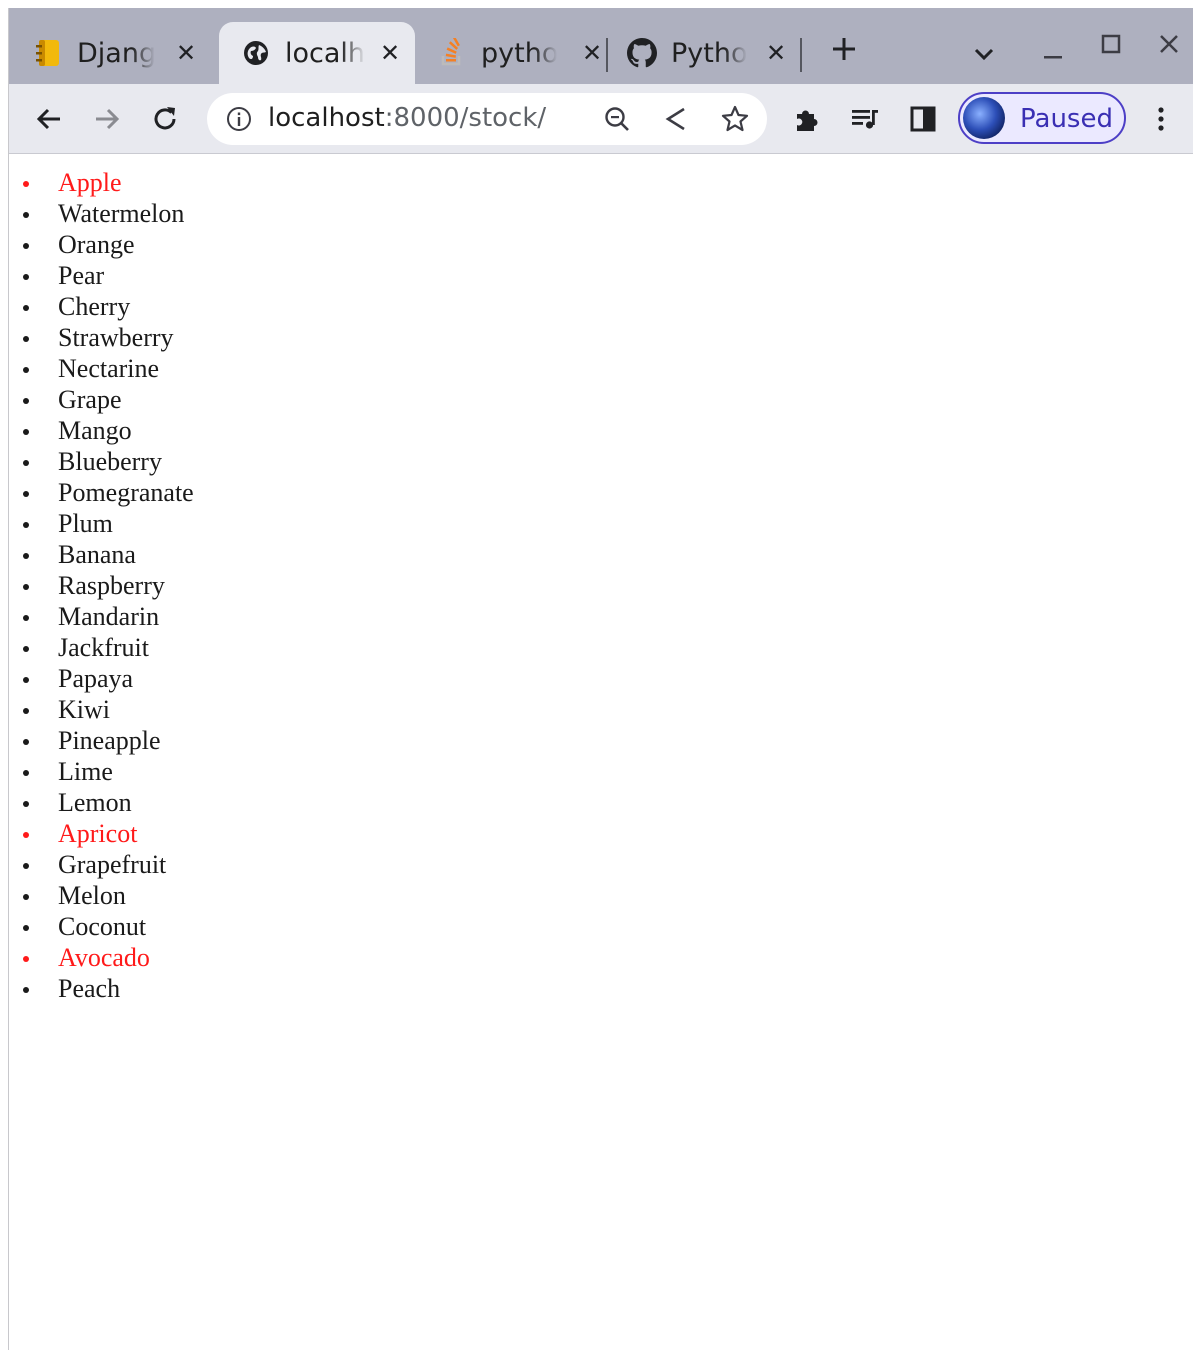  I want to click on side-panel-icon, so click(923, 119).